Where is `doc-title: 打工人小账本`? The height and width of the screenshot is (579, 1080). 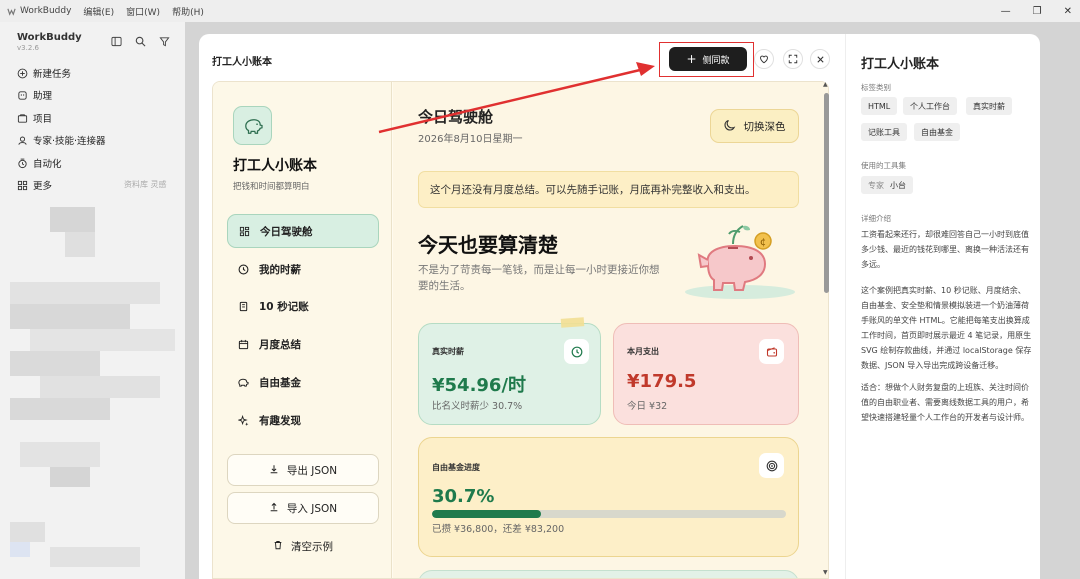
doc-title: 打工人小账本 is located at coordinates (242, 62).